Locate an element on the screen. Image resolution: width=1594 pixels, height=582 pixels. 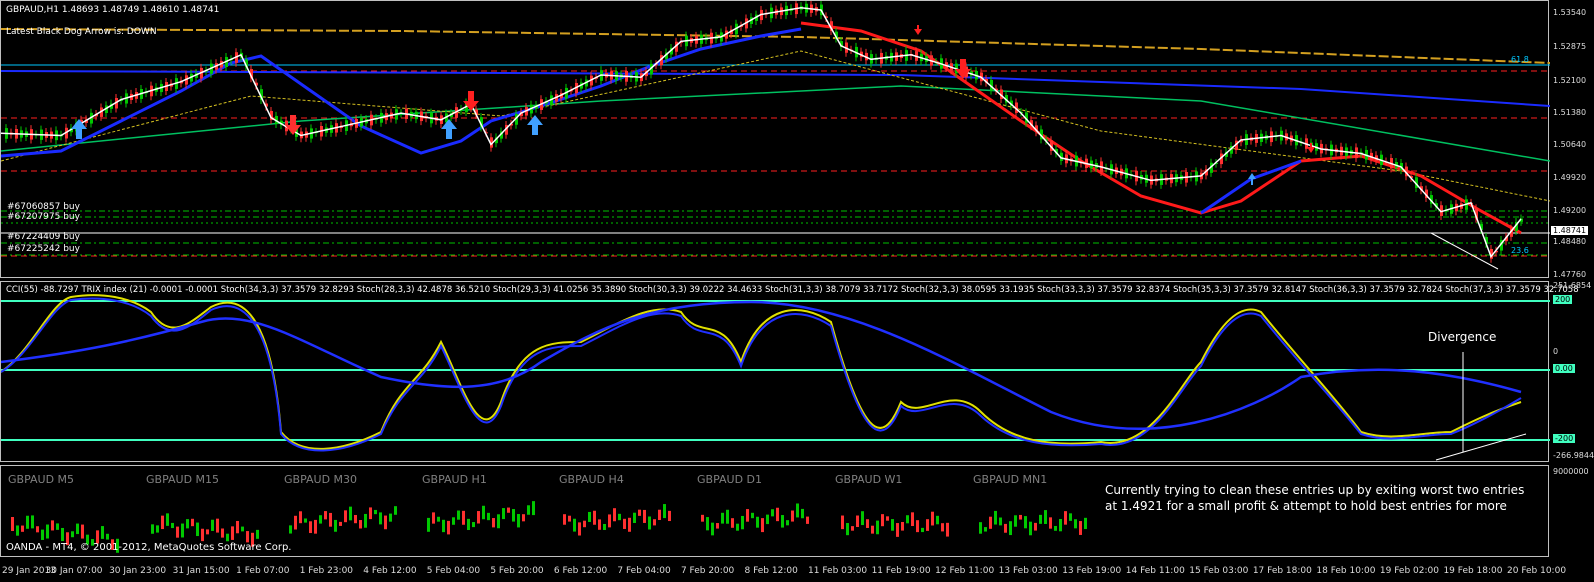
time-tick: 15 Feb 03:00 is located at coordinates (1219, 571).